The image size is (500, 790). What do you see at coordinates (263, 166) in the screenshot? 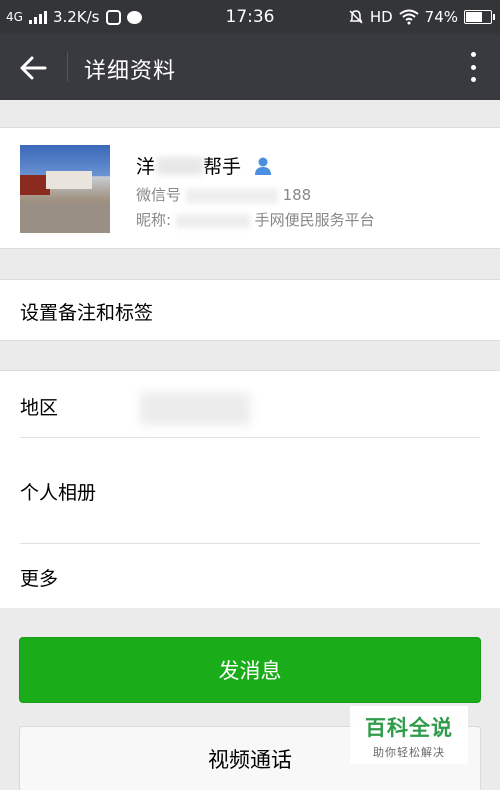
I see `verified-person-icon` at bounding box center [263, 166].